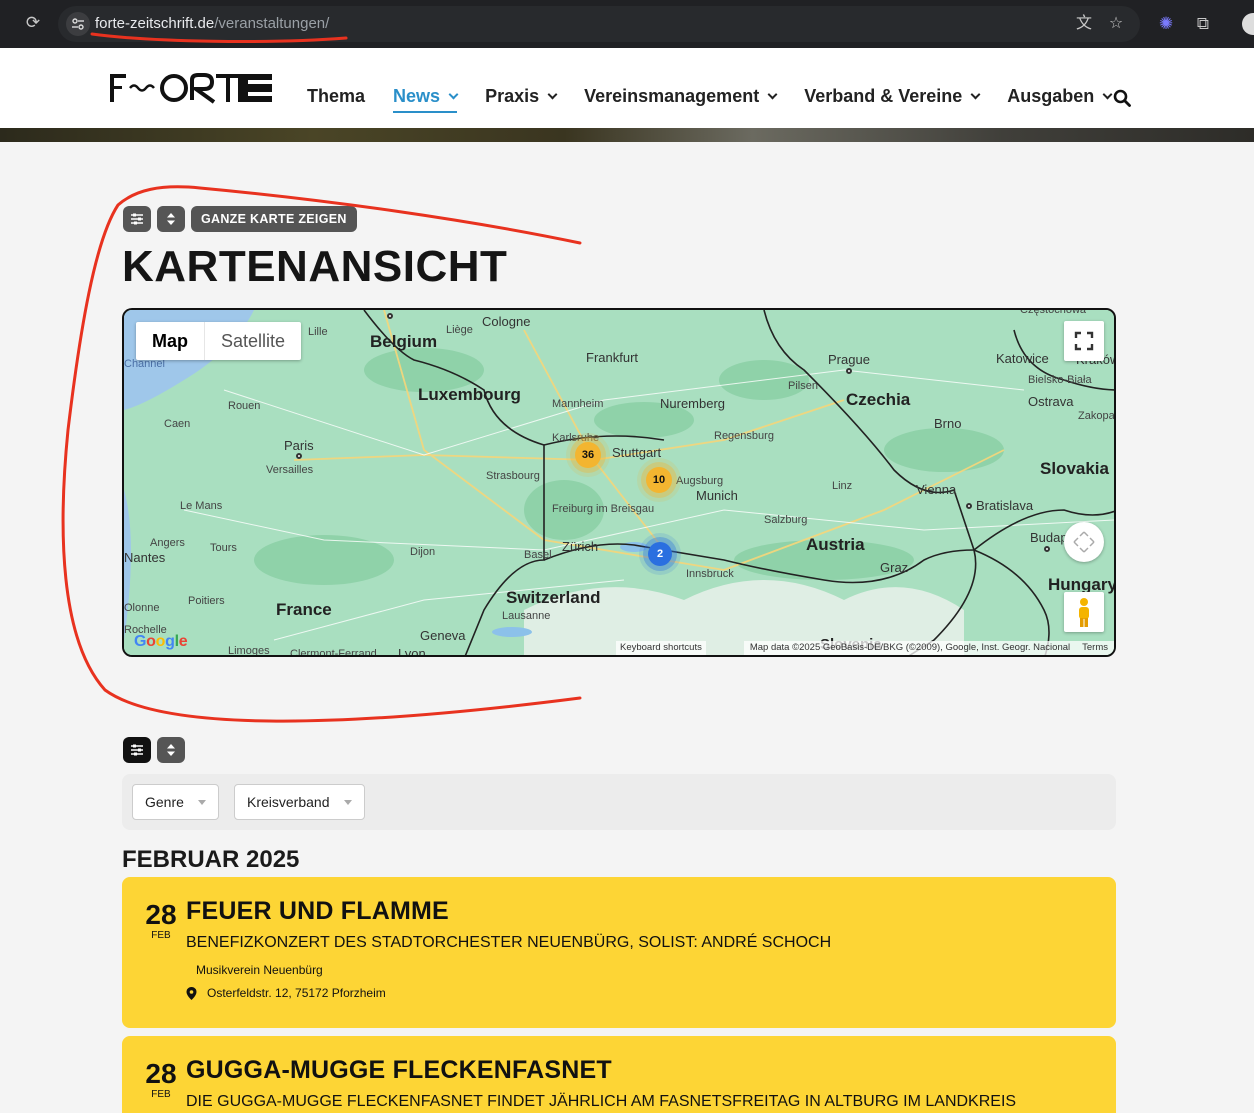 The width and height of the screenshot is (1254, 1113). I want to click on genre-select: Genre, so click(175, 802).